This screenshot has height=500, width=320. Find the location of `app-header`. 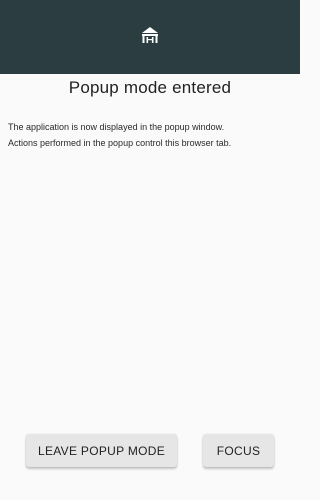

app-header is located at coordinates (150, 37).